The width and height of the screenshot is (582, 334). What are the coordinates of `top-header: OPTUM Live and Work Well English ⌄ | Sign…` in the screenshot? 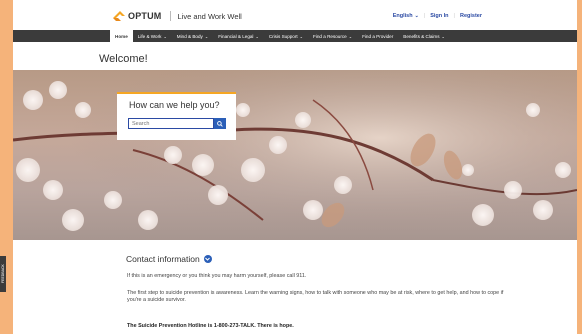 It's located at (295, 15).